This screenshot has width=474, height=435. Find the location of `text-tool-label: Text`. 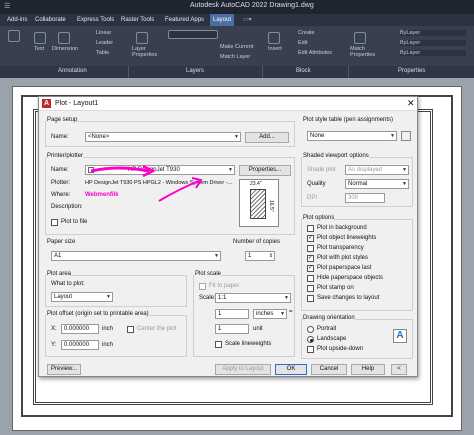

text-tool-label: Text is located at coordinates (39, 49).